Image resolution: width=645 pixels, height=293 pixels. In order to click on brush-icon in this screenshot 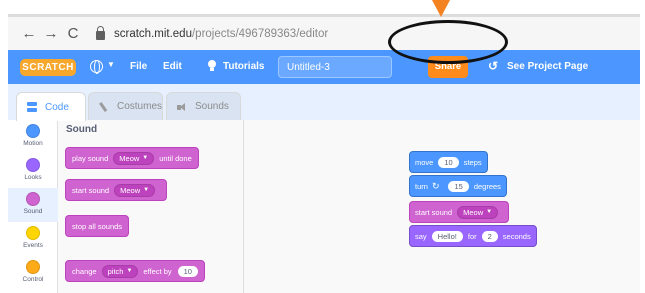, I will do `click(105, 106)`.